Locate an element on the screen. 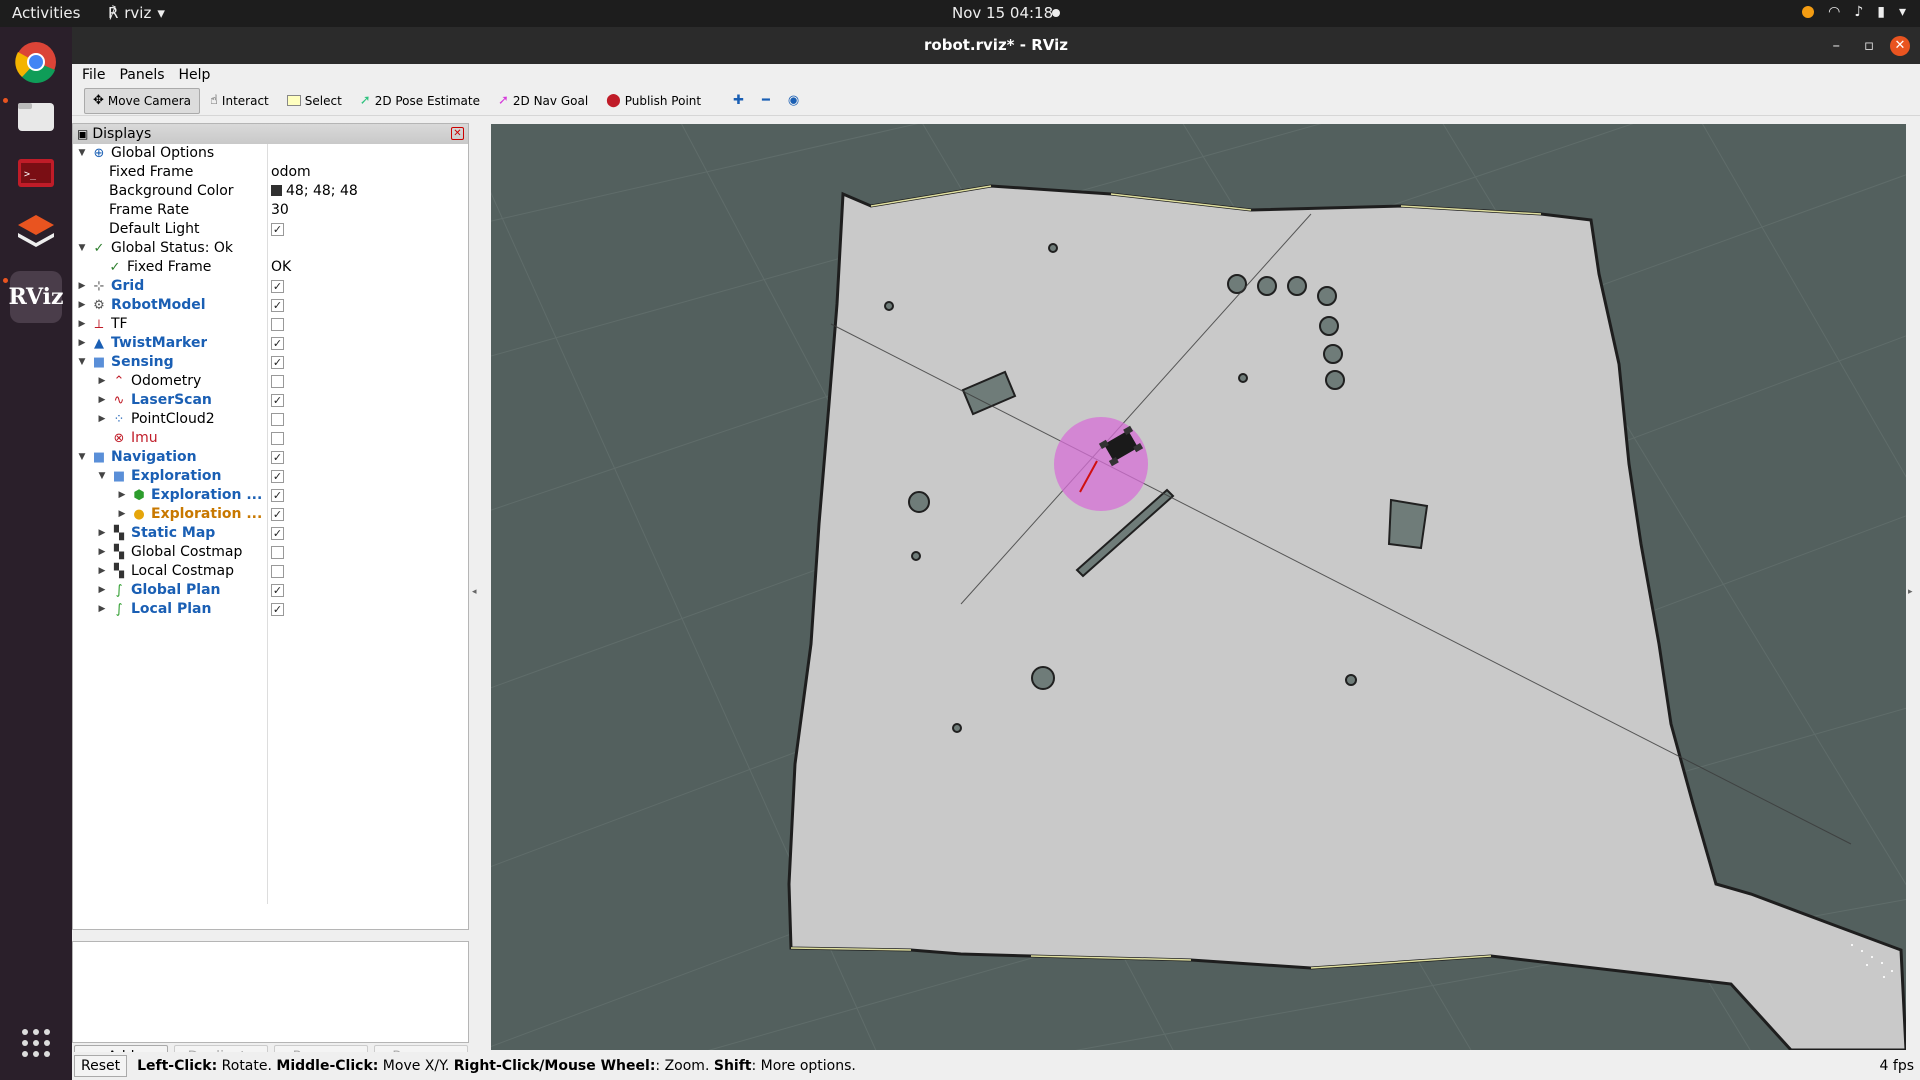  tree-row-global-status: ▼ ✓ Global Status: Ok is located at coordinates (270, 248).